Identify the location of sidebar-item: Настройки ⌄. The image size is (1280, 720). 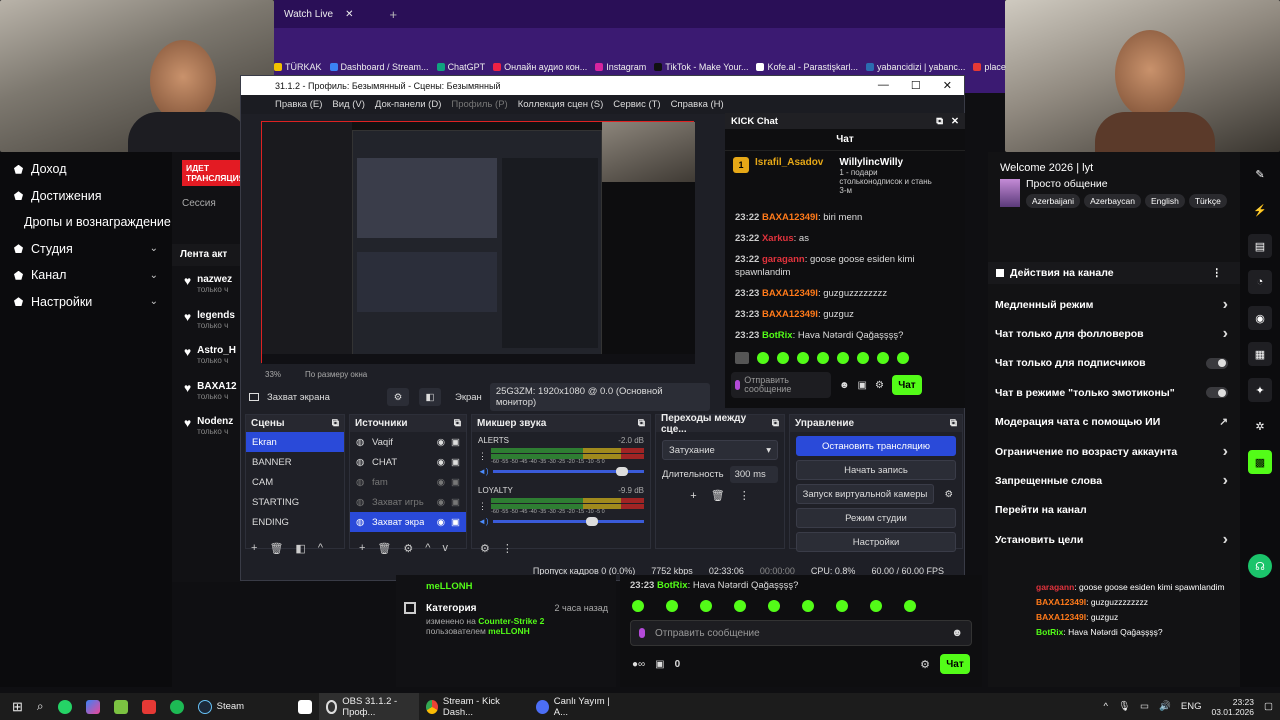
(86, 302).